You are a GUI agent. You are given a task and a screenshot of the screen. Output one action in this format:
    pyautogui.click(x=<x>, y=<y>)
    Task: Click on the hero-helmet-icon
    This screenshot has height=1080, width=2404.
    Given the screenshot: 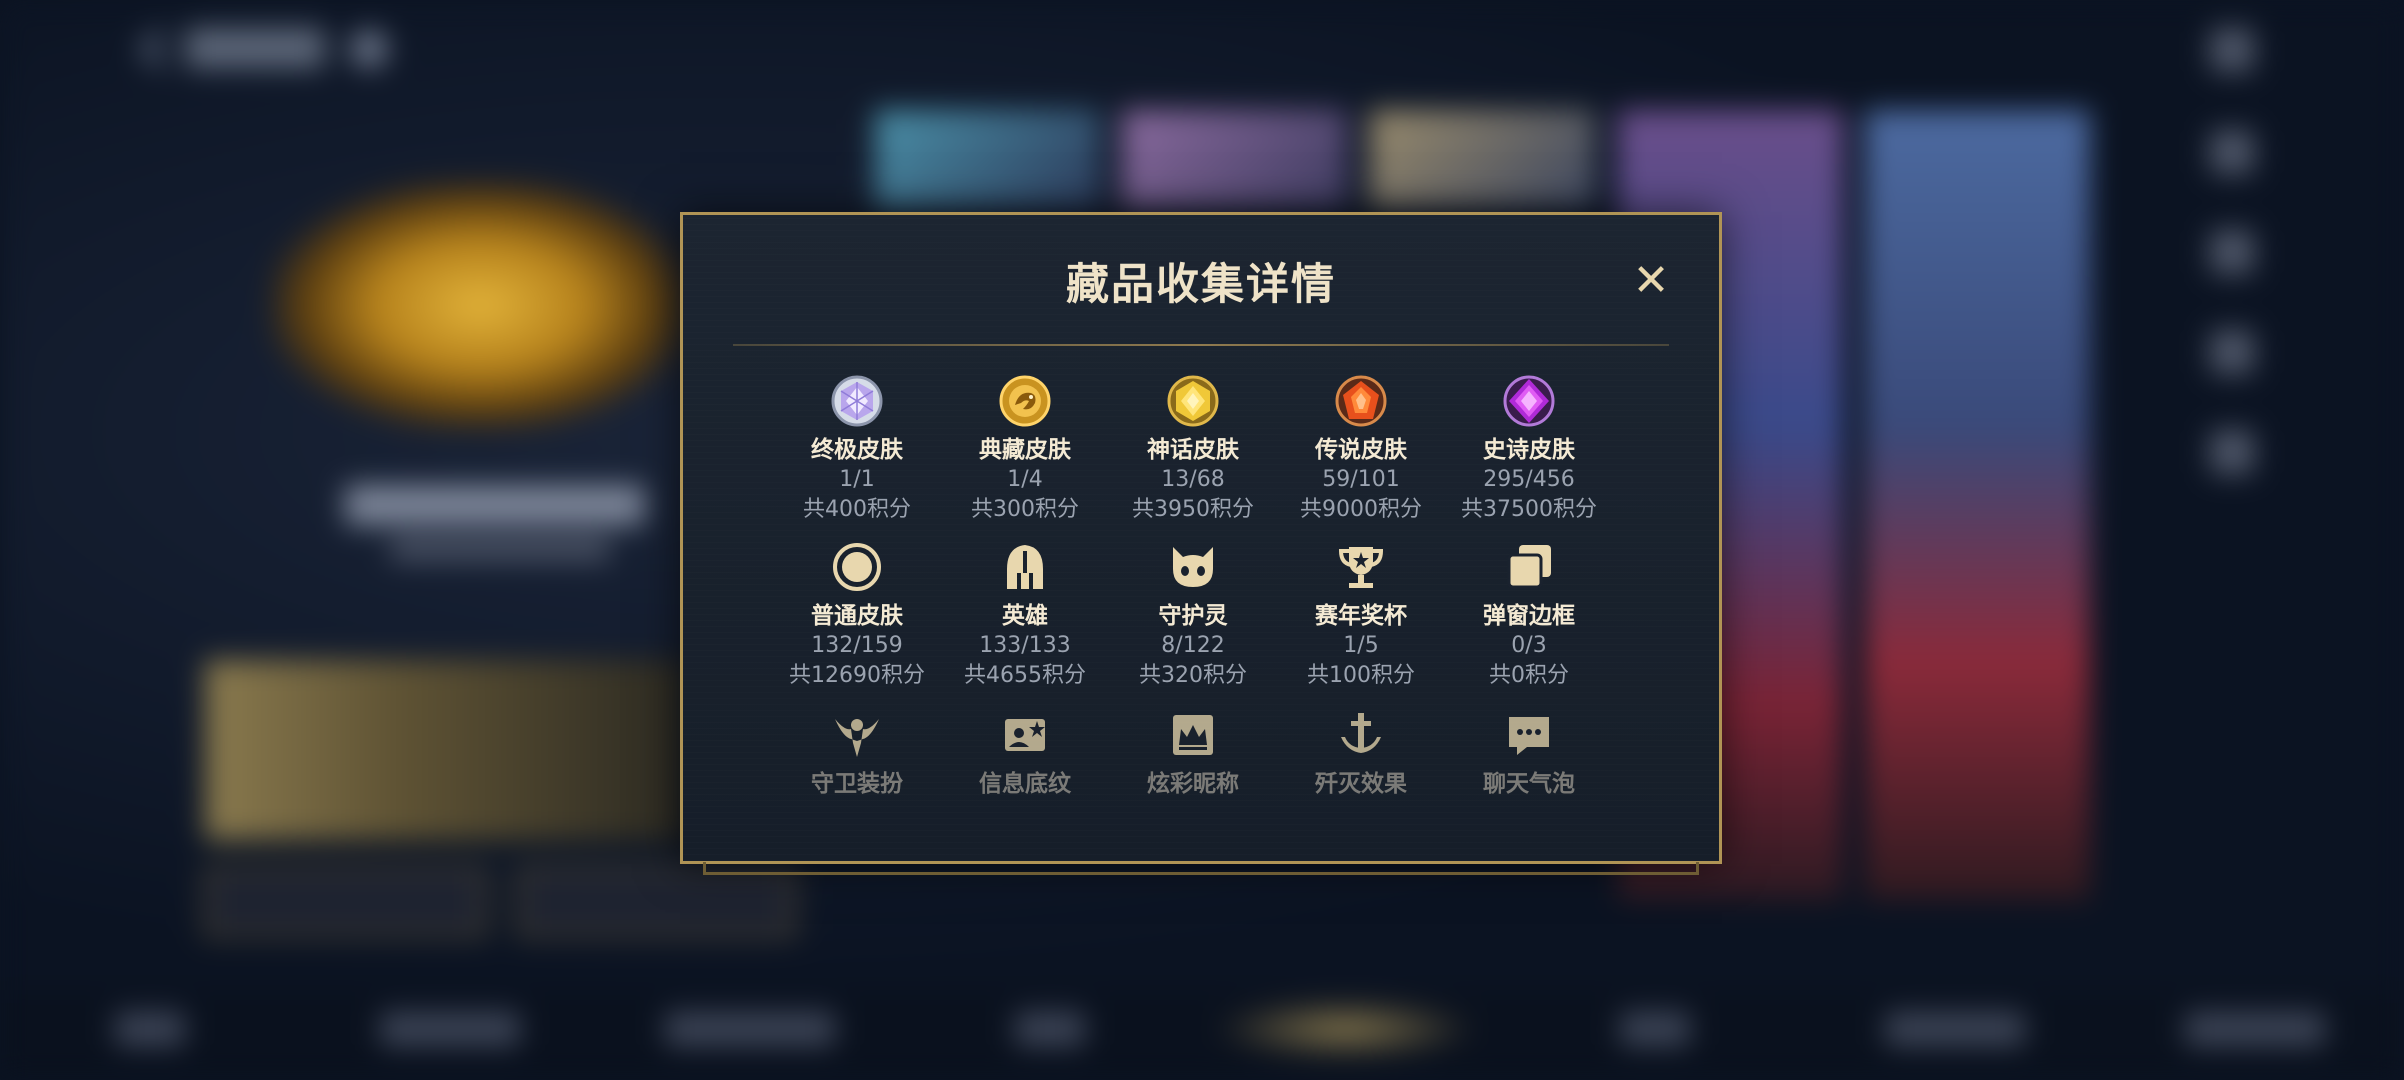 What is the action you would take?
    pyautogui.click(x=1025, y=567)
    